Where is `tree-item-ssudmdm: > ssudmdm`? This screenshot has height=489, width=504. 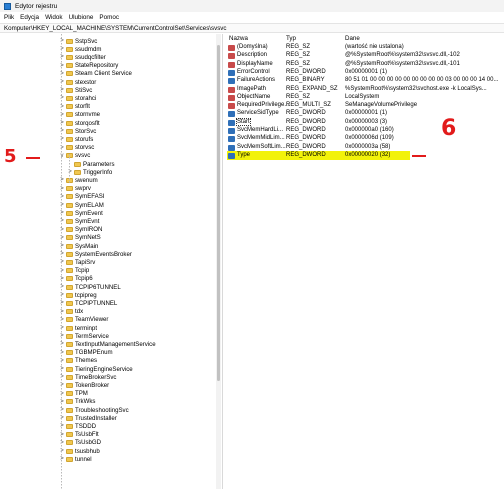 tree-item-ssudmdm: > ssudmdm is located at coordinates (79, 49).